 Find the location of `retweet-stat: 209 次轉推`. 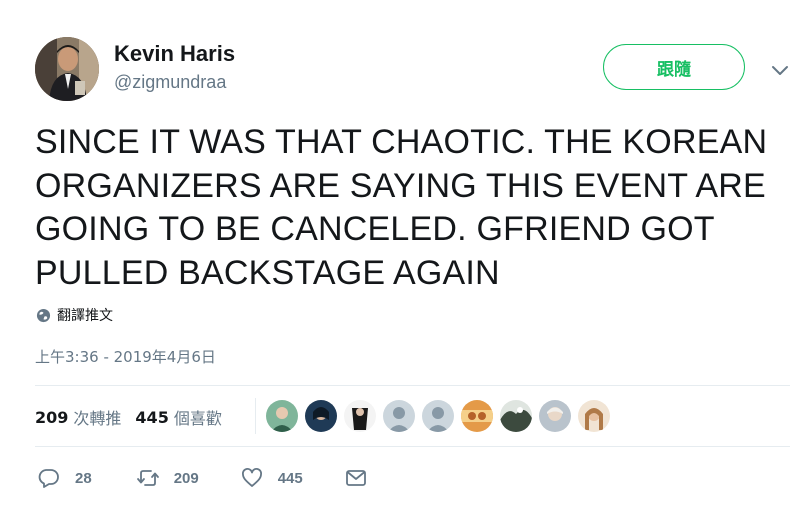

retweet-stat: 209 次轉推 is located at coordinates (78, 417).